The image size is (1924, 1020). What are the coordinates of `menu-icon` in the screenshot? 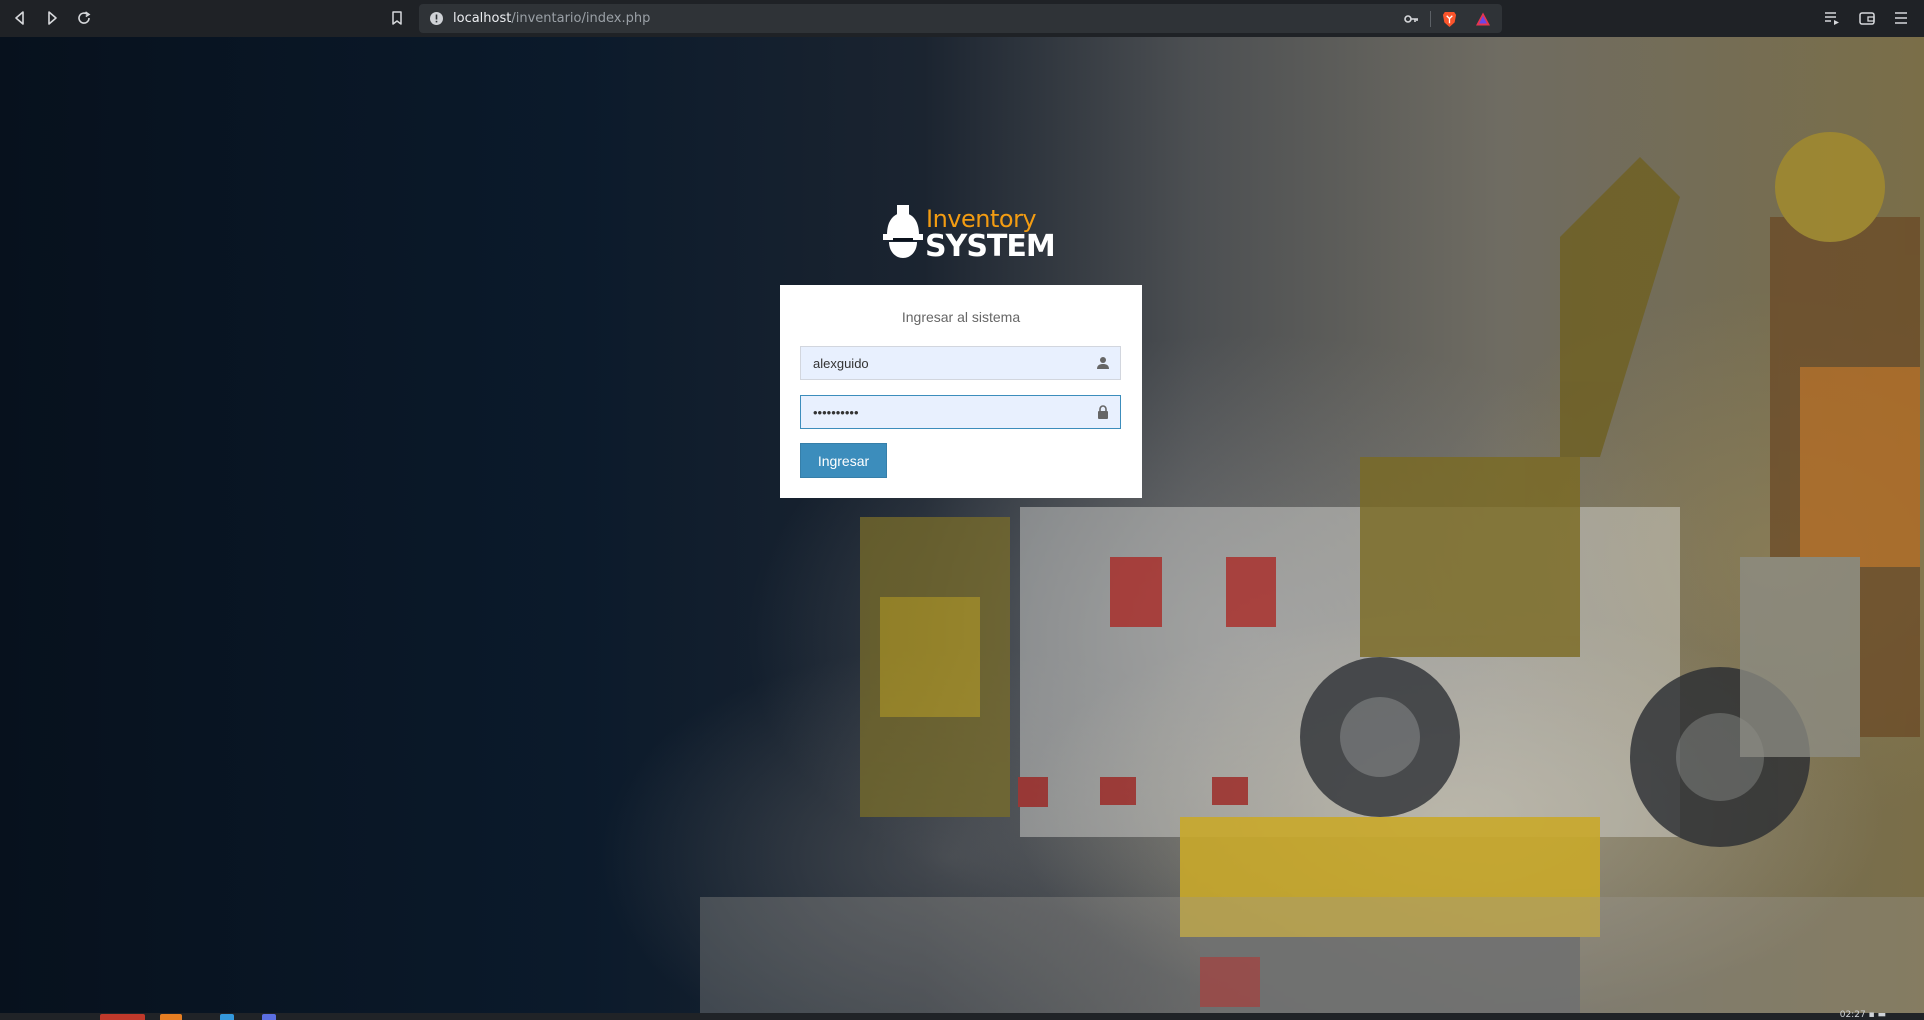 It's located at (1901, 18).